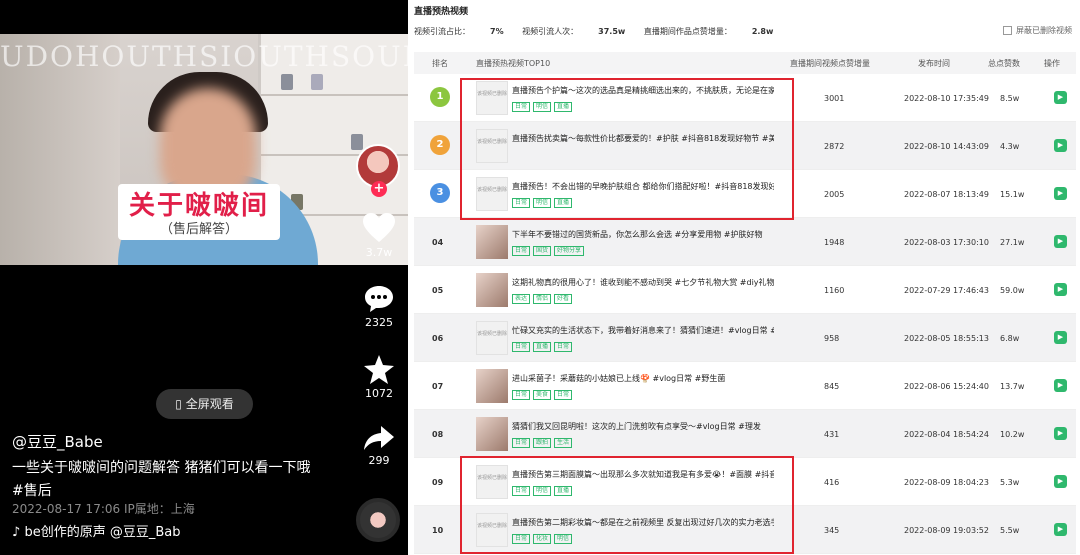 Image resolution: width=1080 pixels, height=555 pixels. Describe the element at coordinates (834, 290) in the screenshot. I see `like-increase-value: 1160` at that location.